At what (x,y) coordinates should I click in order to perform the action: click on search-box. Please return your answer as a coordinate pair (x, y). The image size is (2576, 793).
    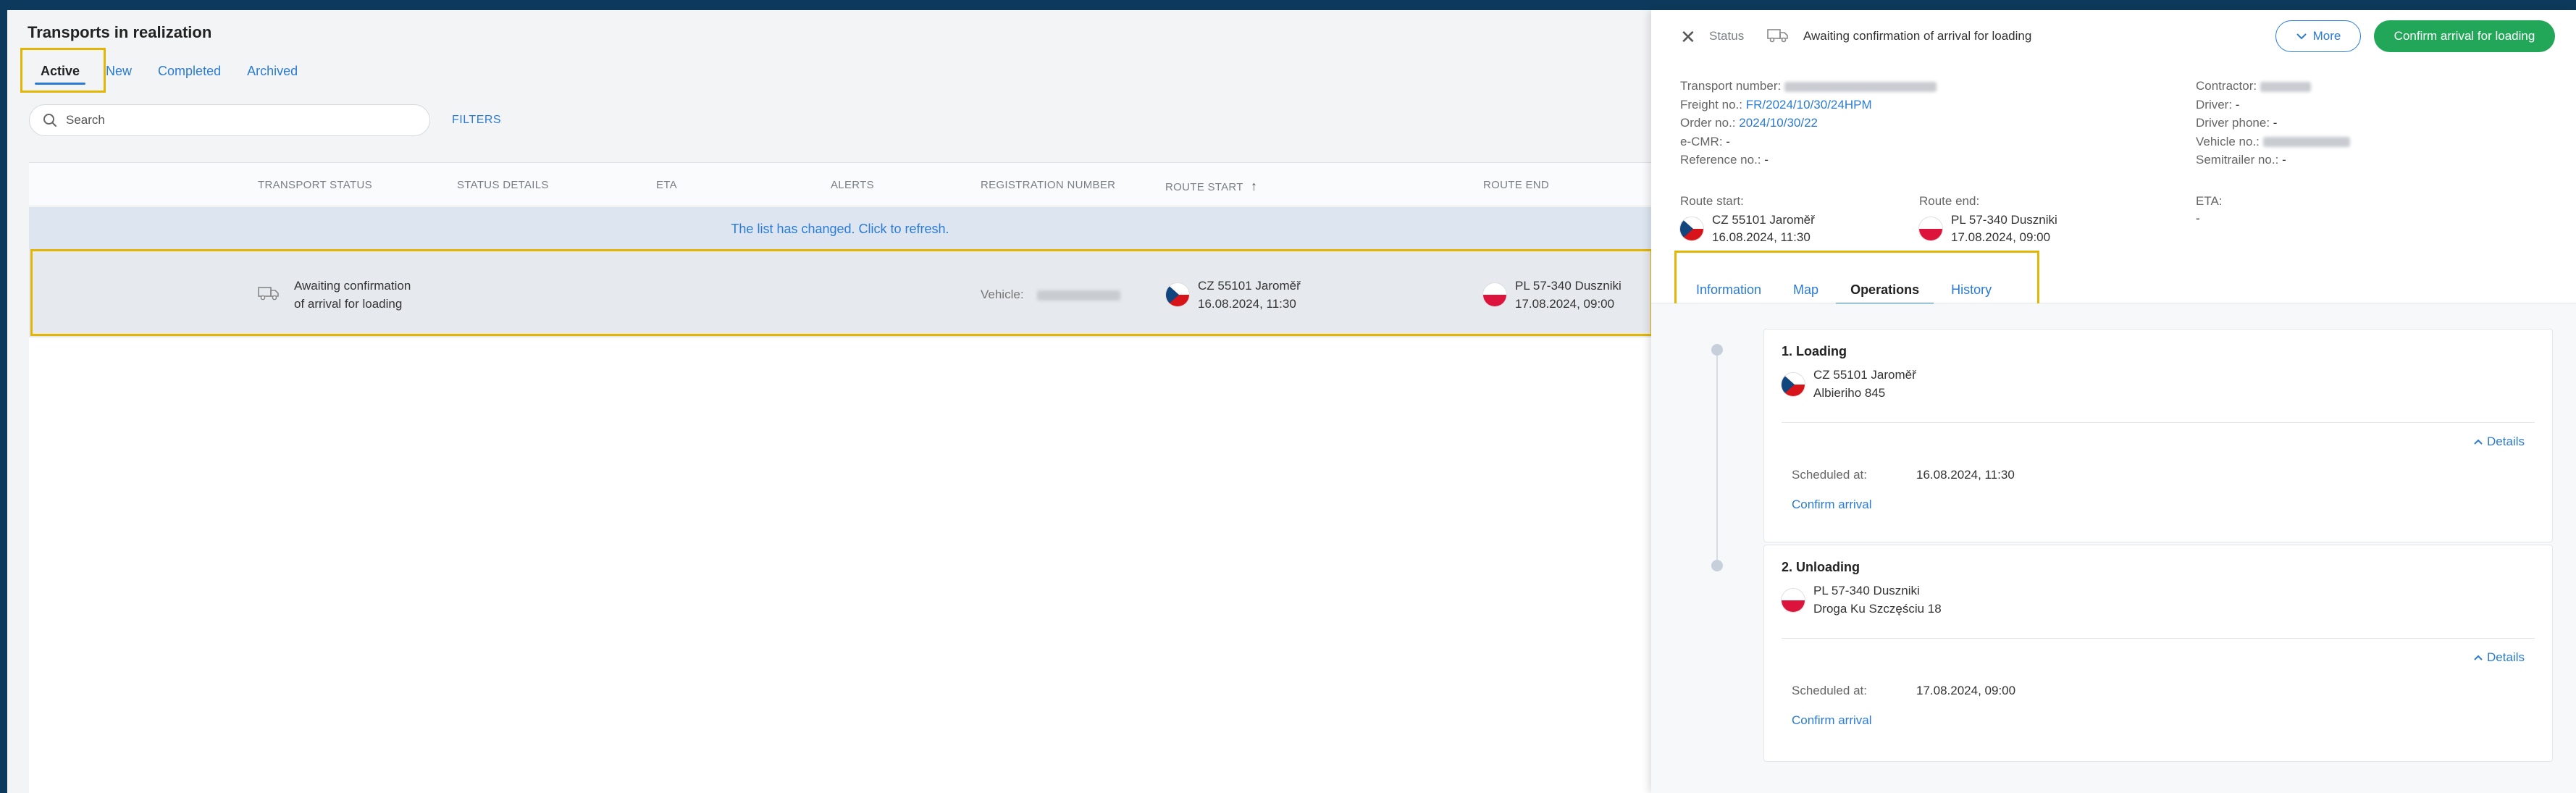
    Looking at the image, I should click on (229, 120).